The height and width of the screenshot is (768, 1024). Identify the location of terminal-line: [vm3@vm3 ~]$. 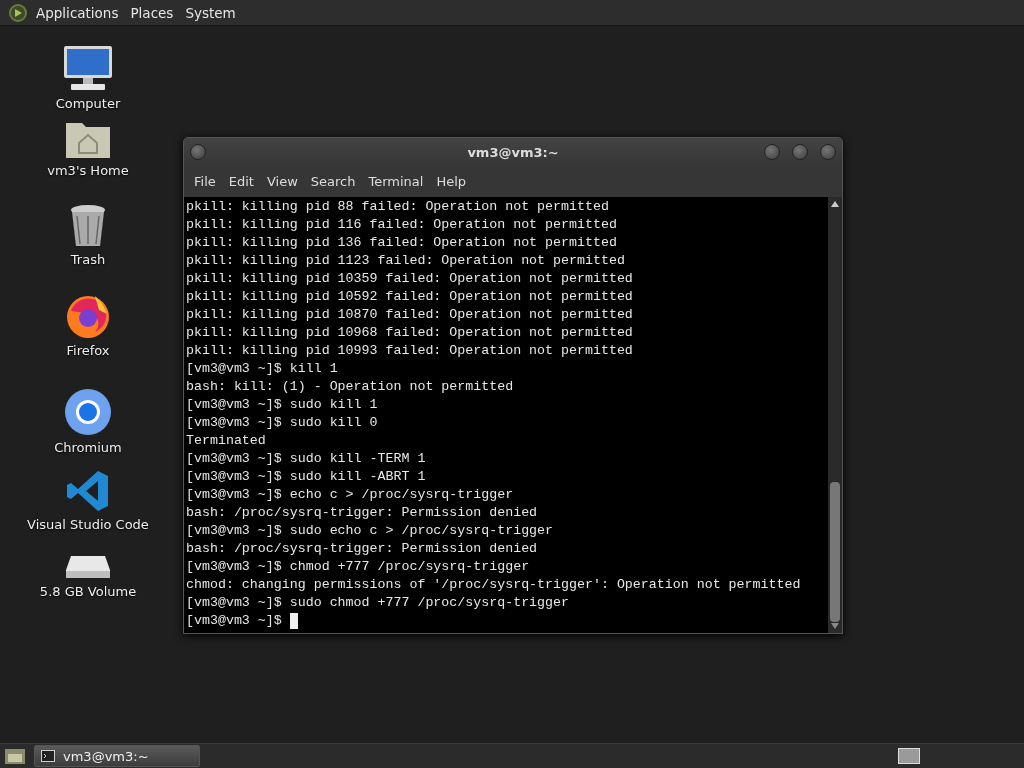
(234, 621).